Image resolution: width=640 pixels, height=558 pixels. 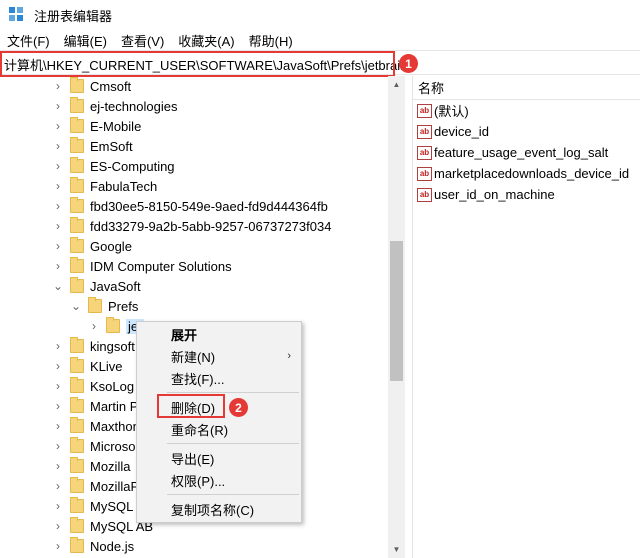 What do you see at coordinates (114, 406) in the screenshot?
I see `tree-item-label: Martin P` at bounding box center [114, 406].